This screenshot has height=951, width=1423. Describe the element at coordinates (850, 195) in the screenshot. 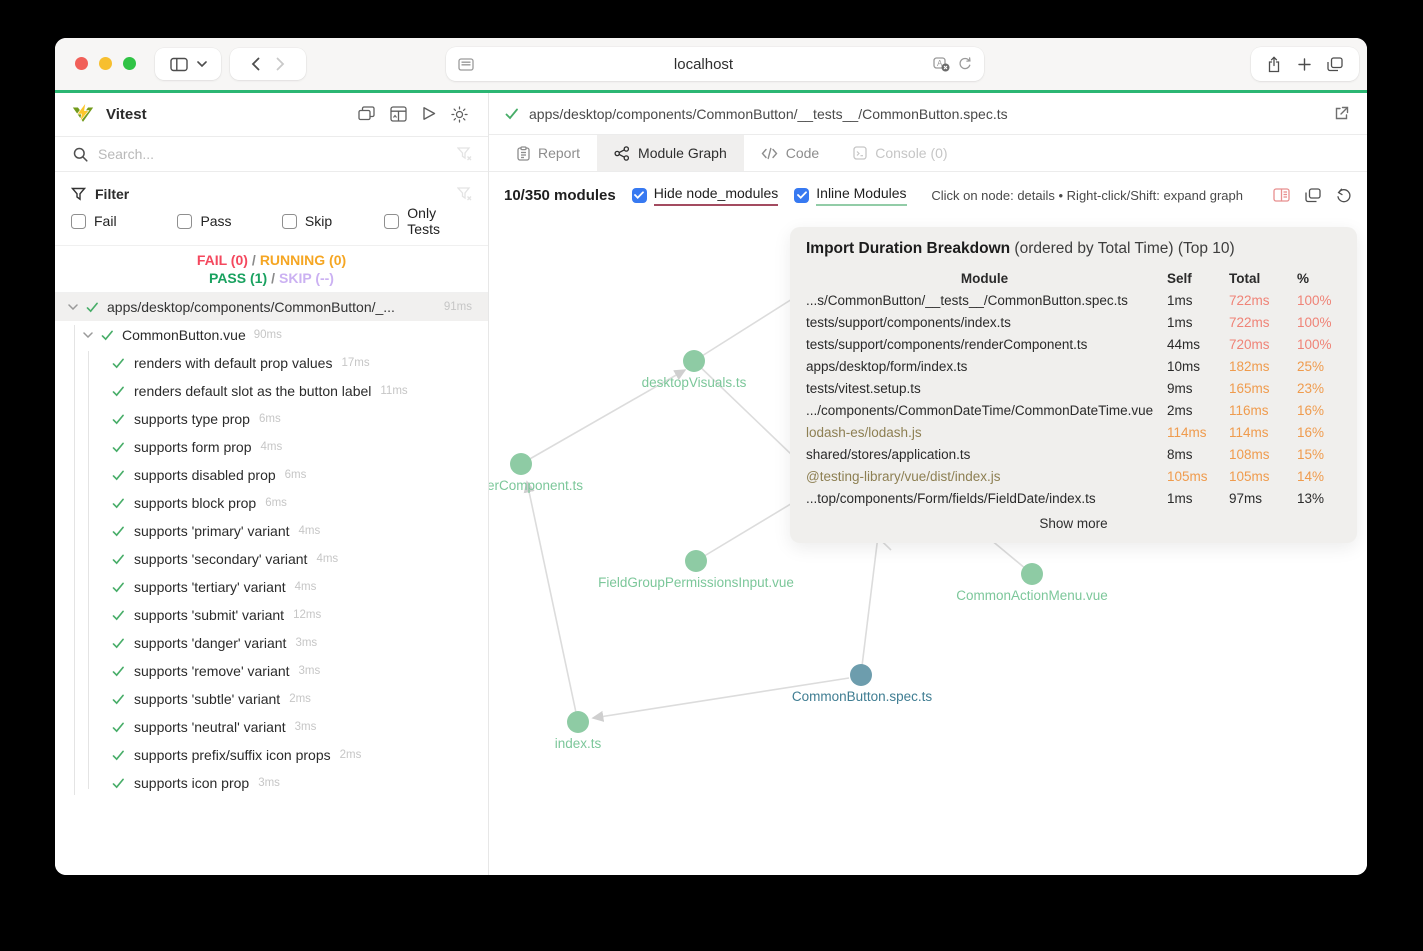

I see `inline-modules-checkbox: Inline Modules` at that location.